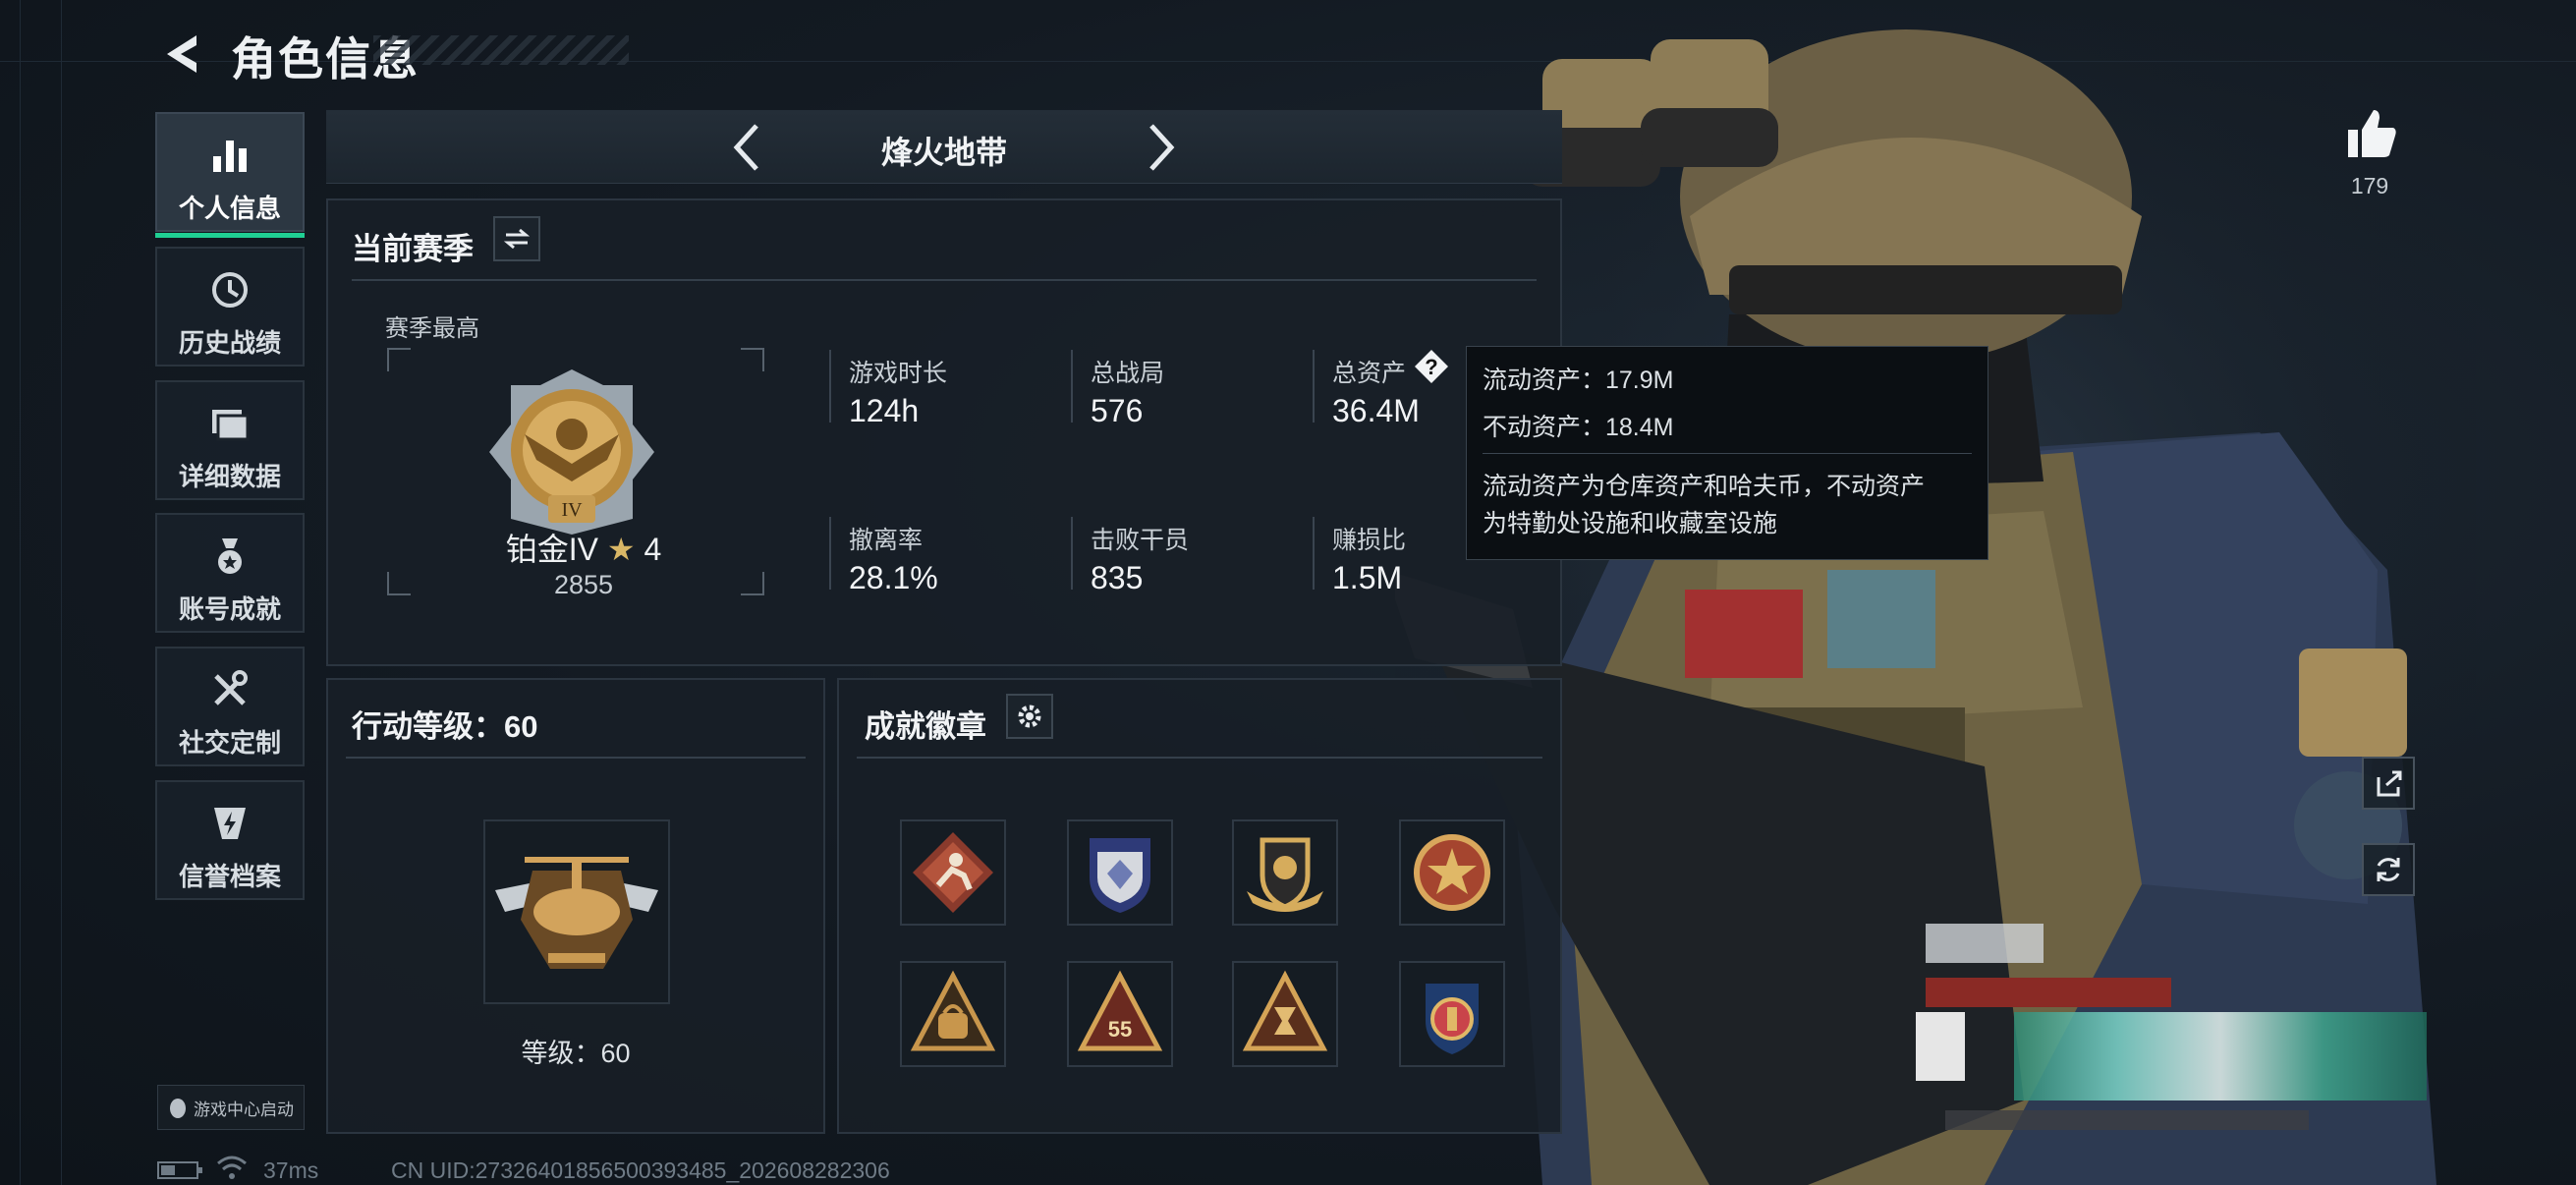  What do you see at coordinates (230, 440) in the screenshot?
I see `sidebar-item-details: 详细数据` at bounding box center [230, 440].